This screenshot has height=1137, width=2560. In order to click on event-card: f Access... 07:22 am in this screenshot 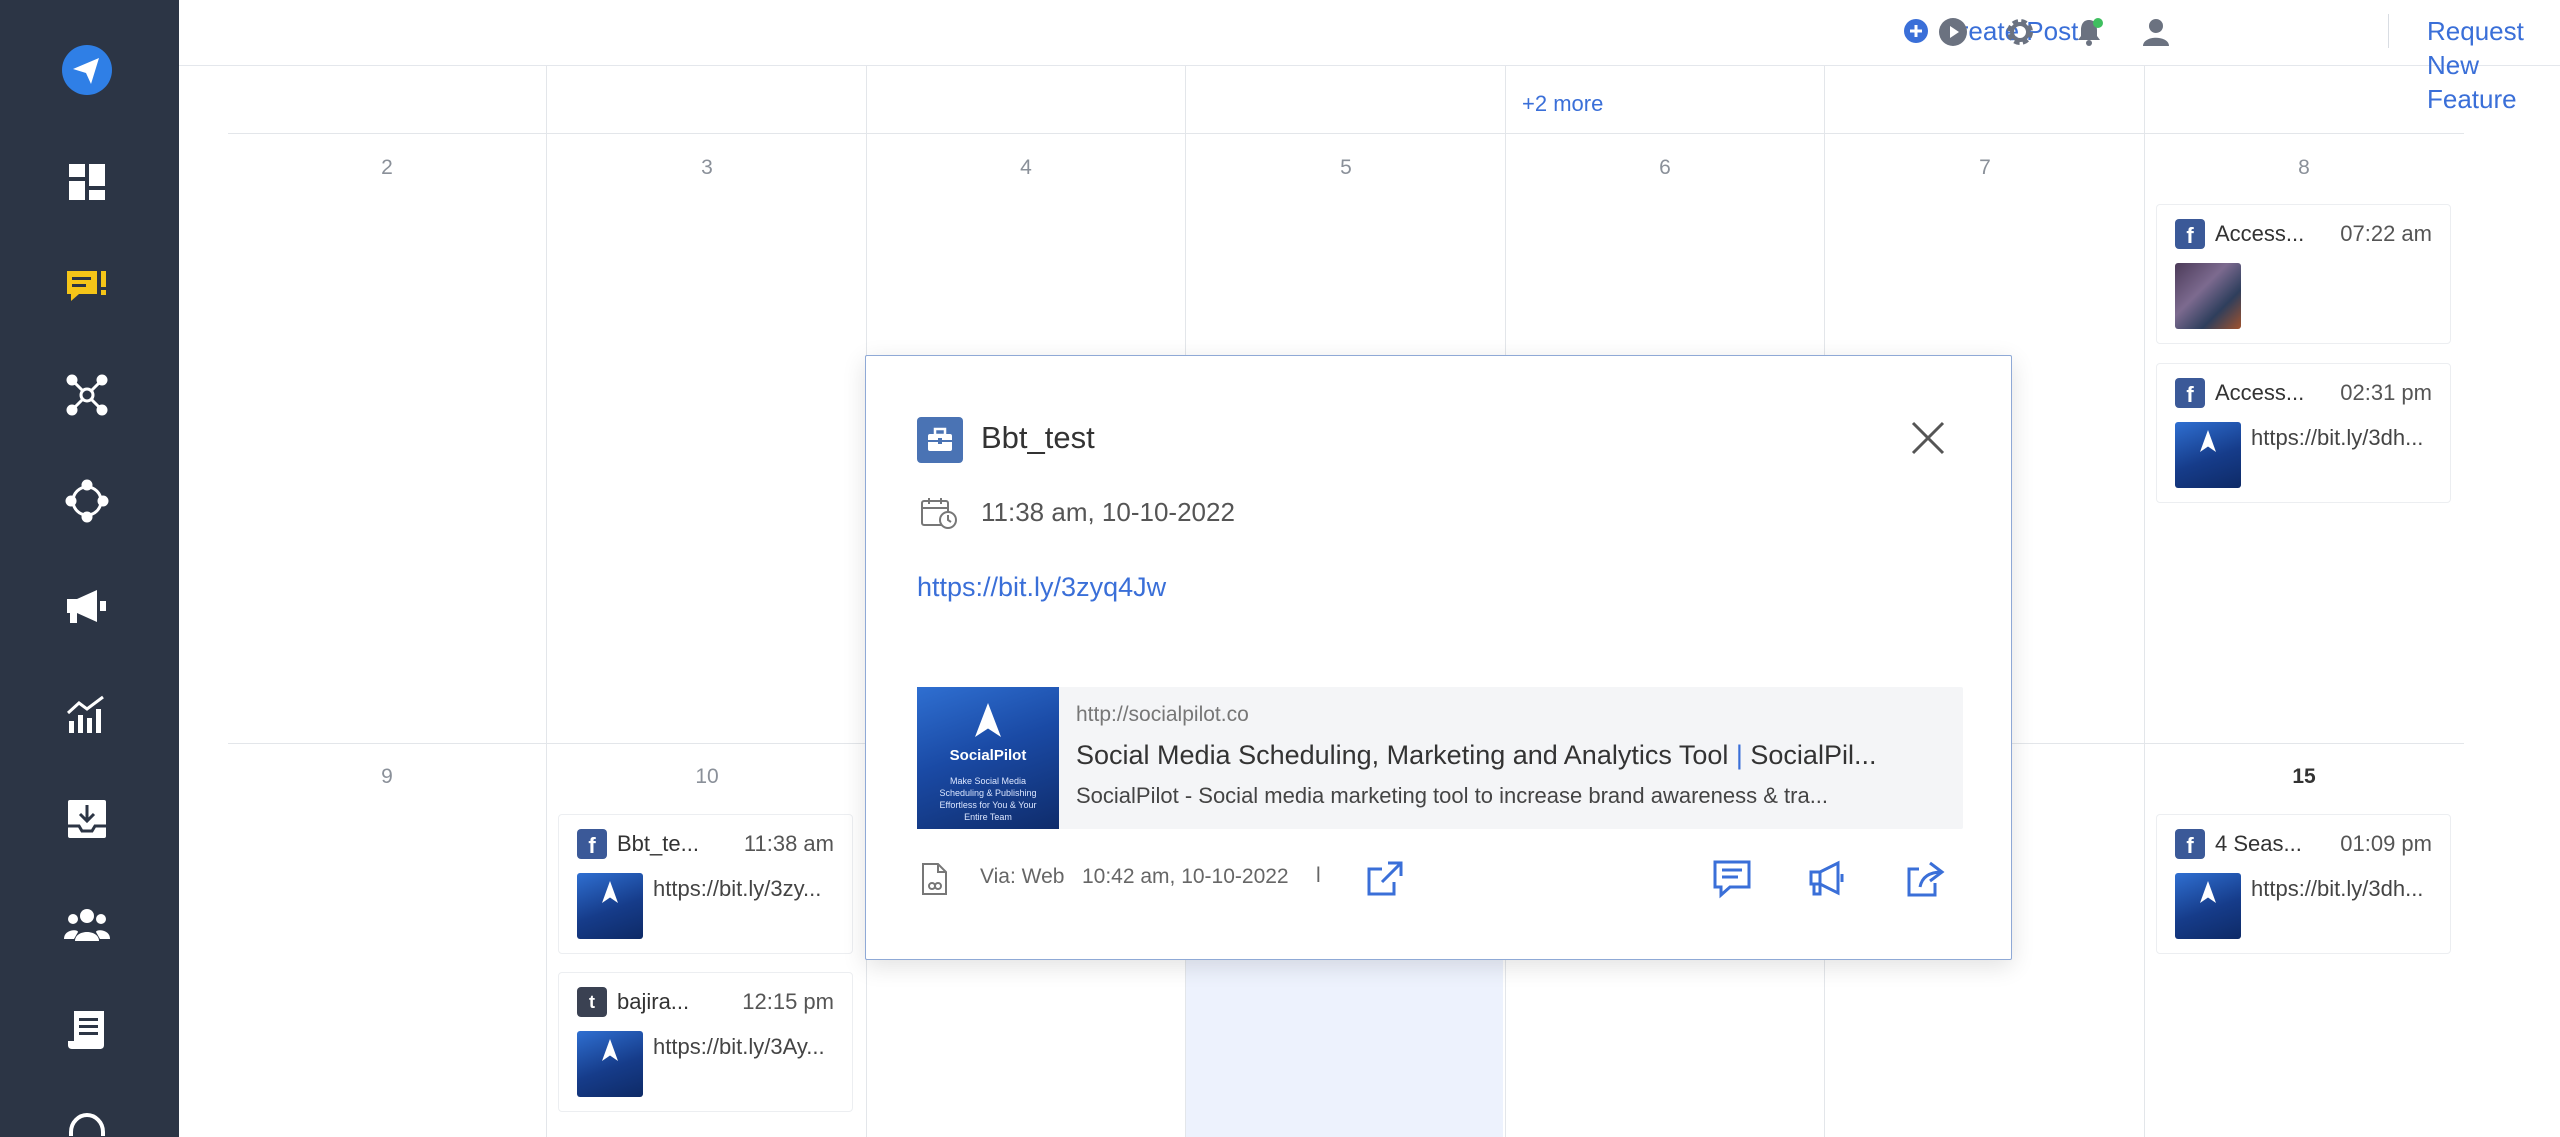, I will do `click(2303, 274)`.